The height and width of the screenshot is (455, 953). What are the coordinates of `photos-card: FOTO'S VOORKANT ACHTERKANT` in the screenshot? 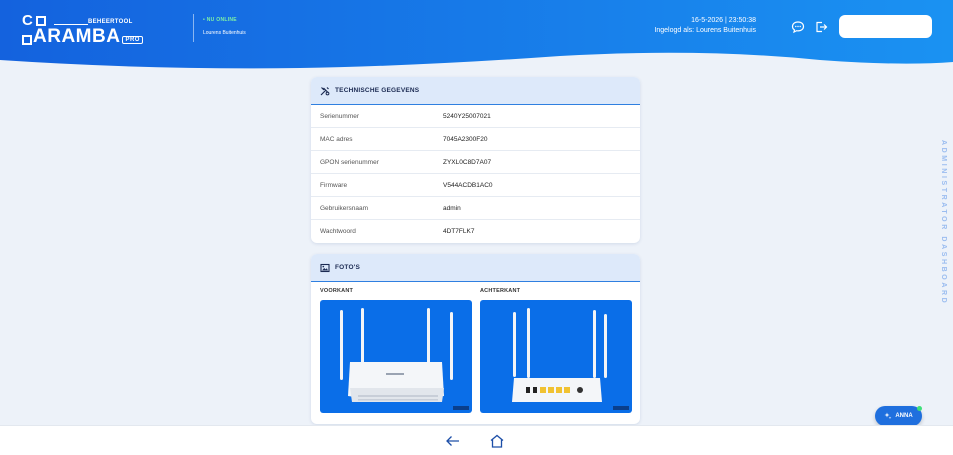 It's located at (475, 339).